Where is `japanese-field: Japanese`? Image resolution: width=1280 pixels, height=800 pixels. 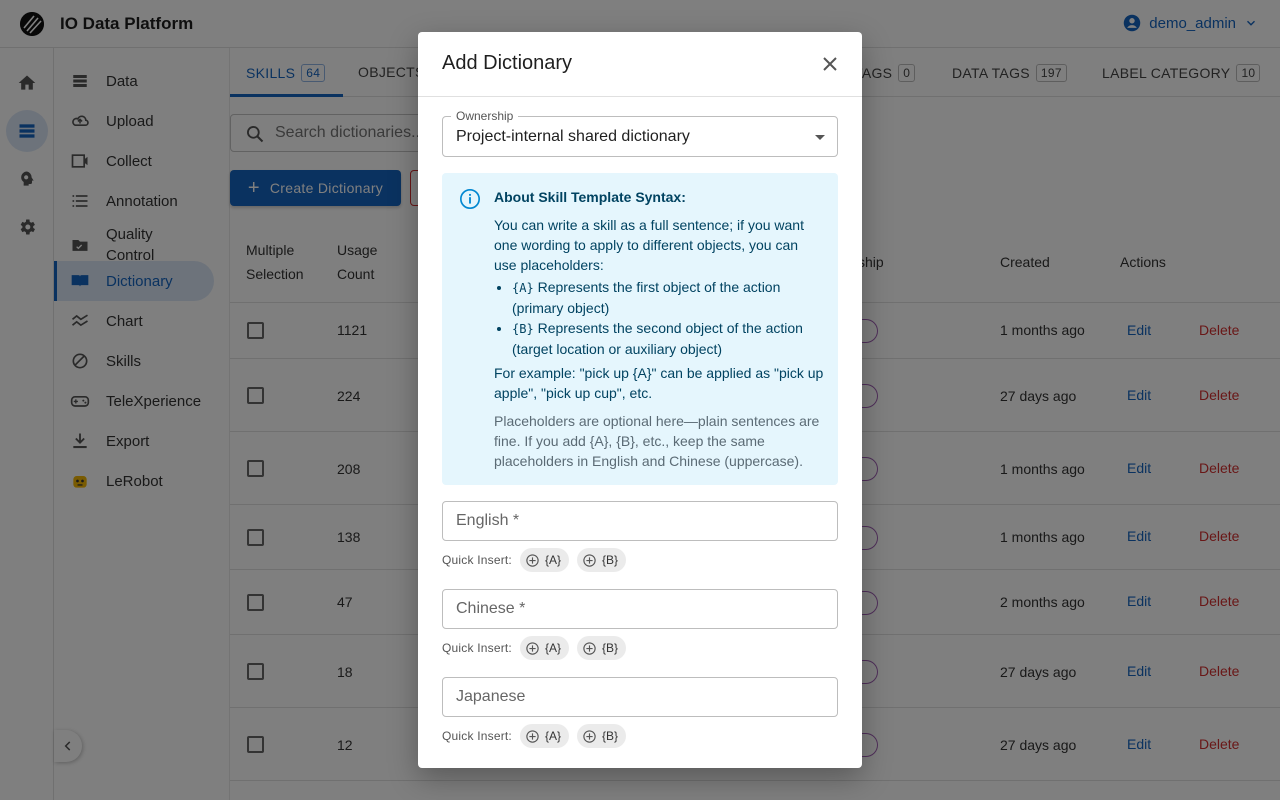
japanese-field: Japanese is located at coordinates (640, 697).